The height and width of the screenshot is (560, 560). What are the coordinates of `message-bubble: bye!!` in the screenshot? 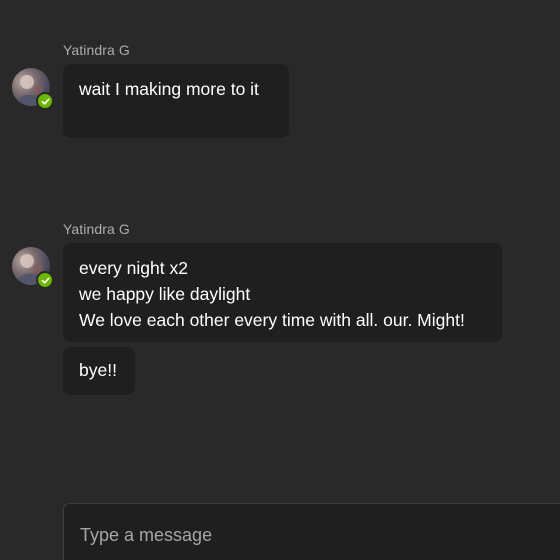 It's located at (99, 371).